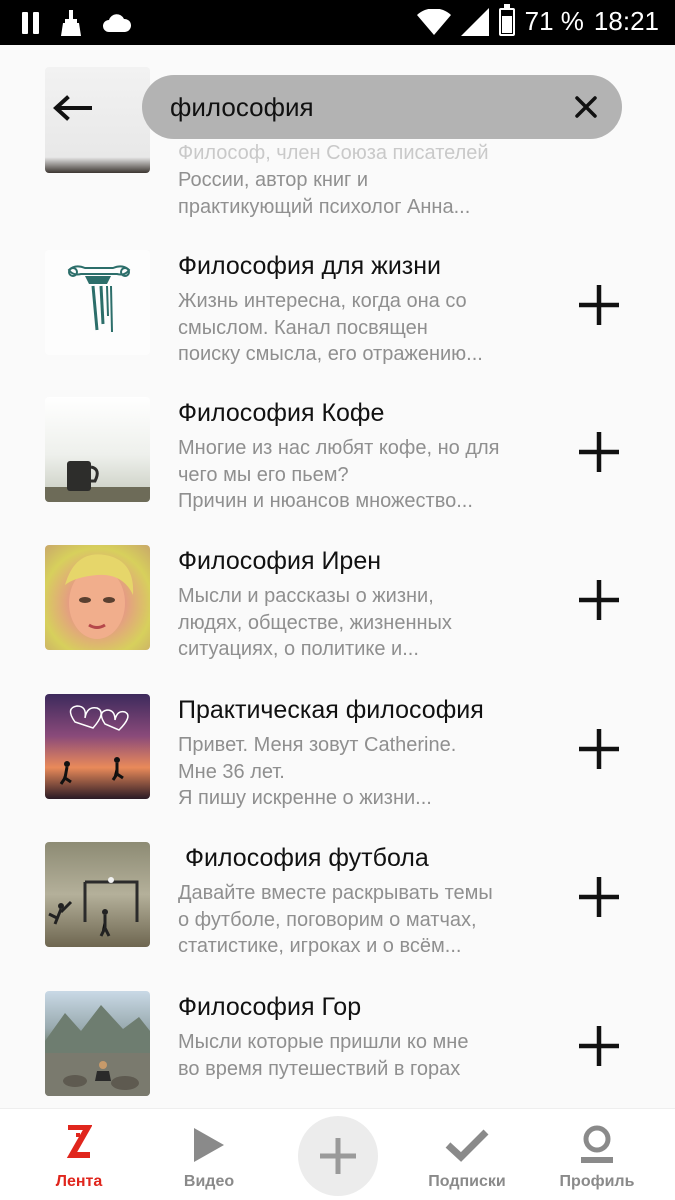  What do you see at coordinates (99, 299) in the screenshot?
I see `column-capital-image` at bounding box center [99, 299].